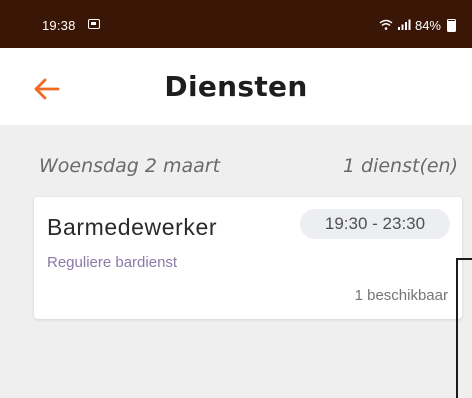  I want to click on date-label: Woensdag 2 maart, so click(130, 166).